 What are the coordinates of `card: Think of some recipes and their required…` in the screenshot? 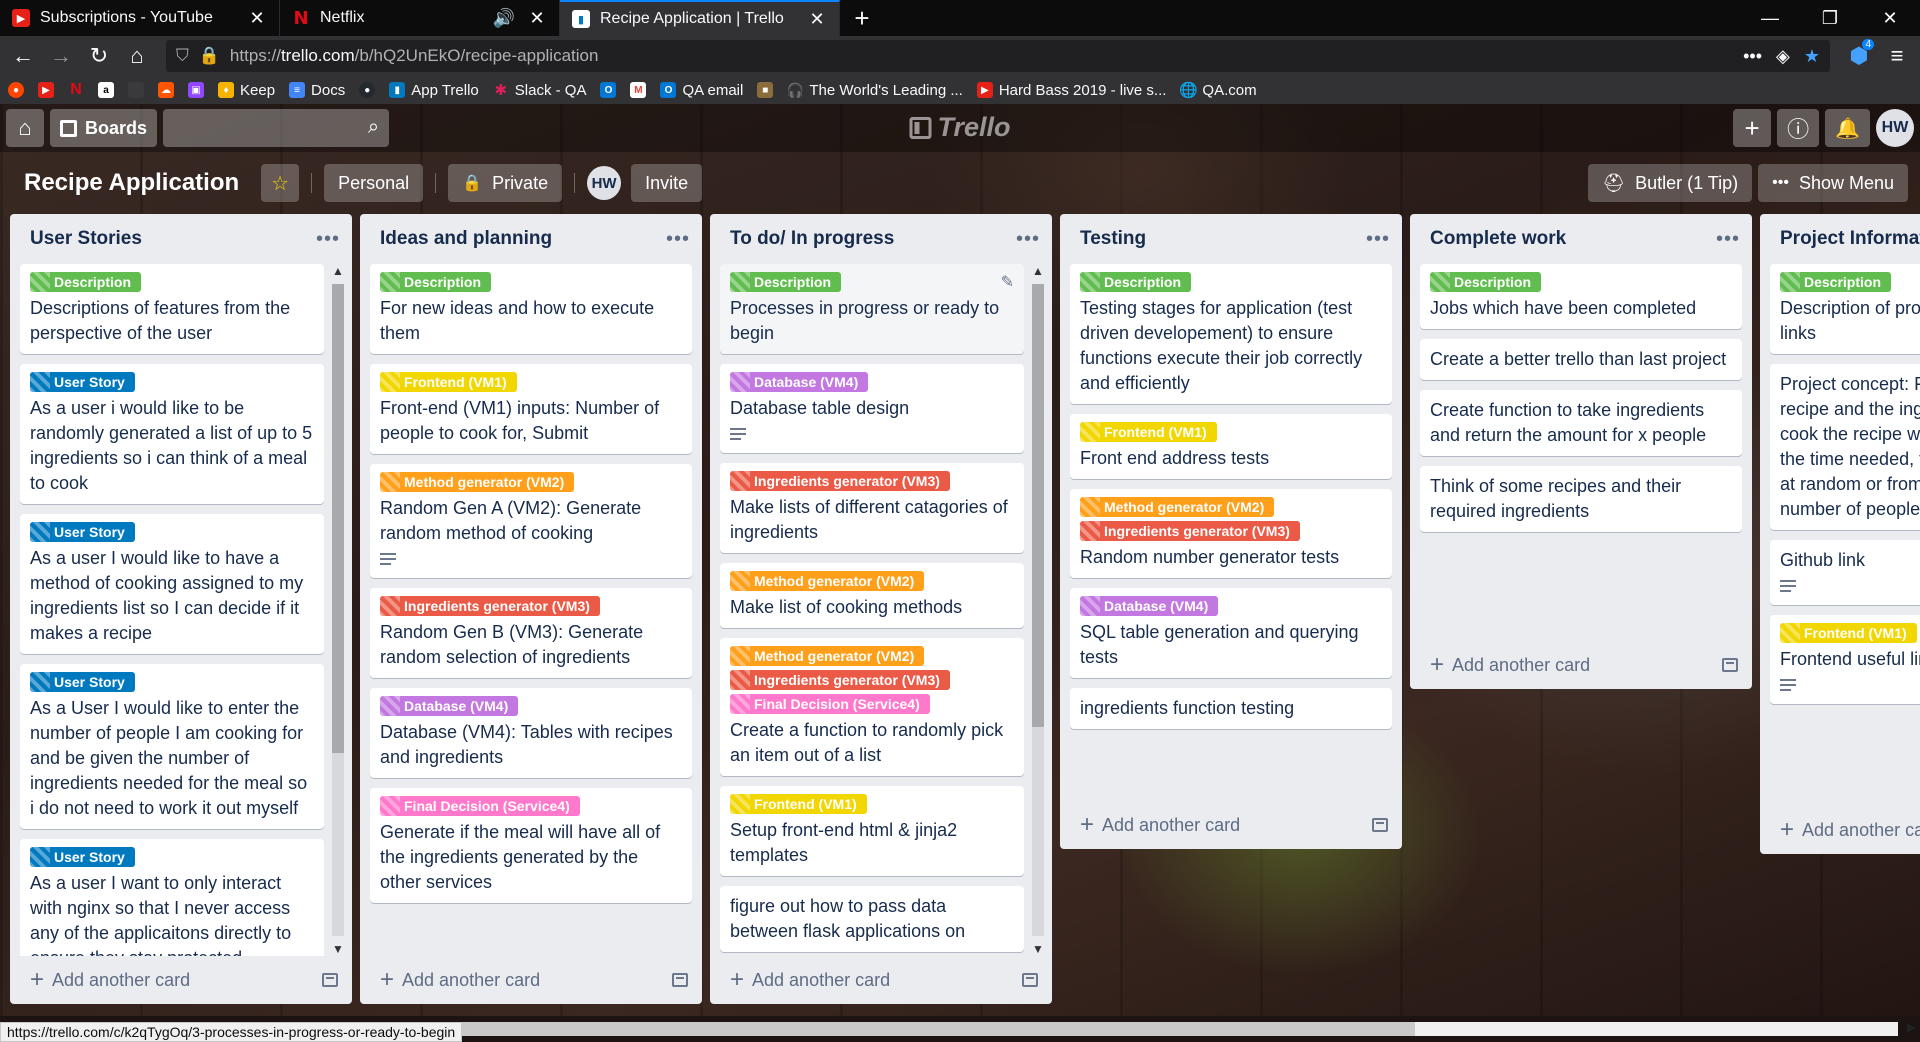 It's located at (1581, 499).